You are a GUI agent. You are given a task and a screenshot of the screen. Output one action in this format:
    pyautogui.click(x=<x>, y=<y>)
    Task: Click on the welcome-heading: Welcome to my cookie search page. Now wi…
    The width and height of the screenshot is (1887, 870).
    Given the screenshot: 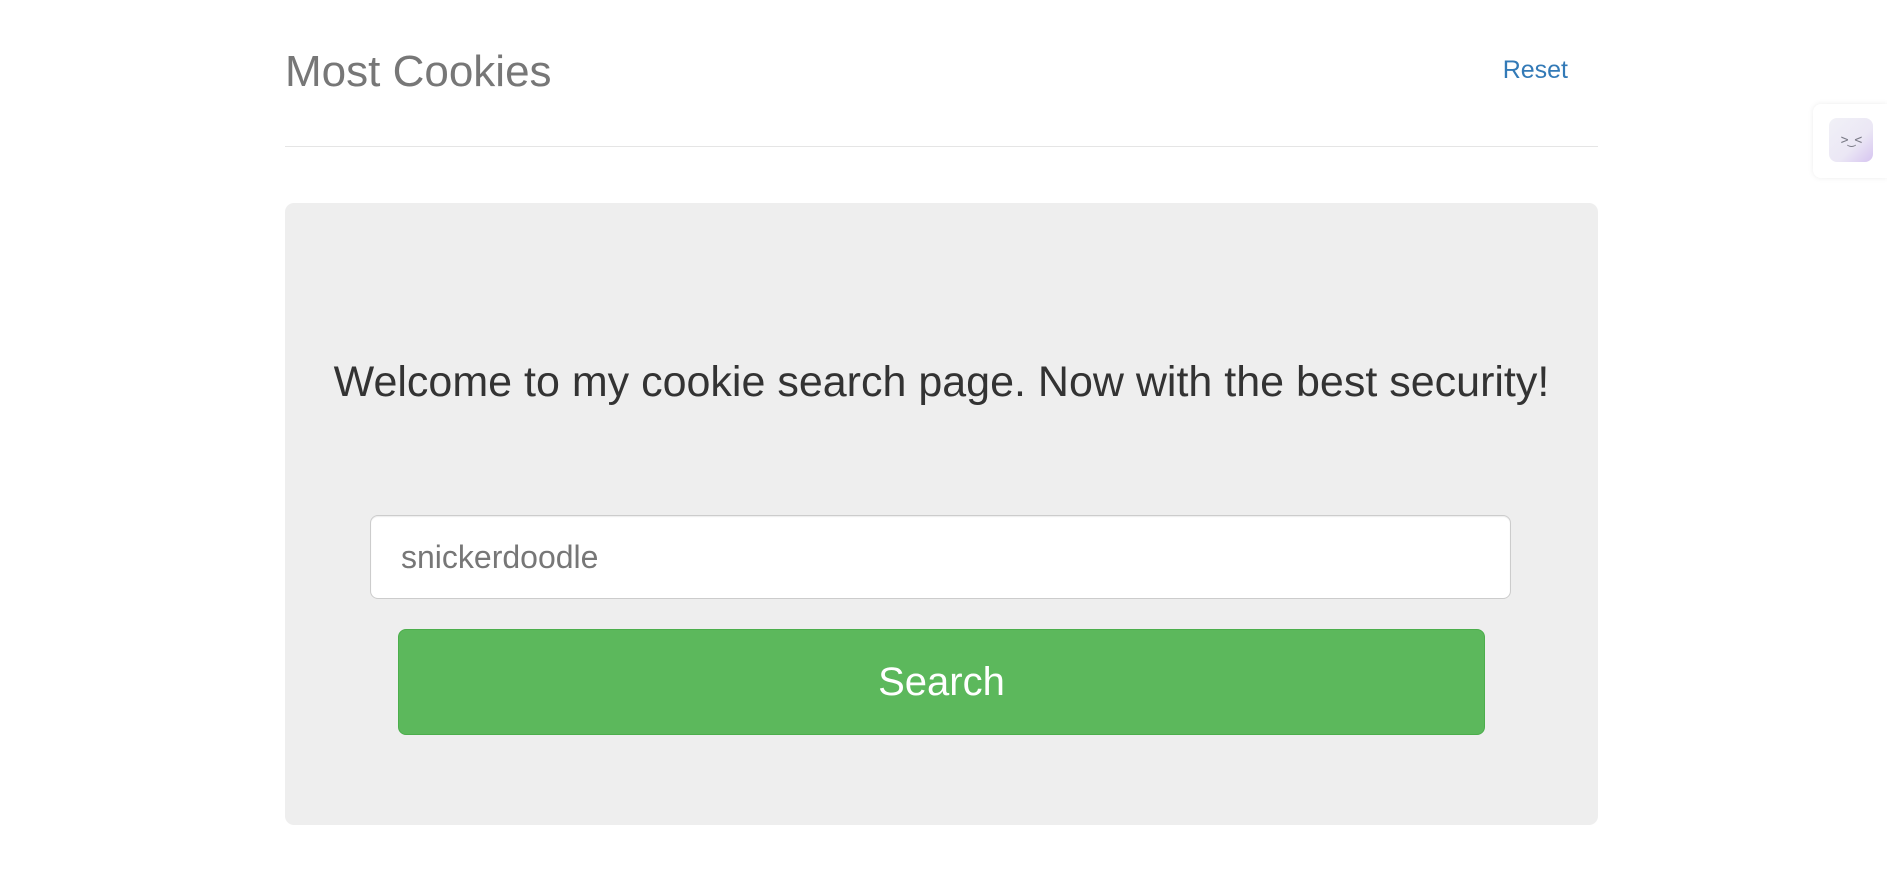 What is the action you would take?
    pyautogui.click(x=941, y=382)
    